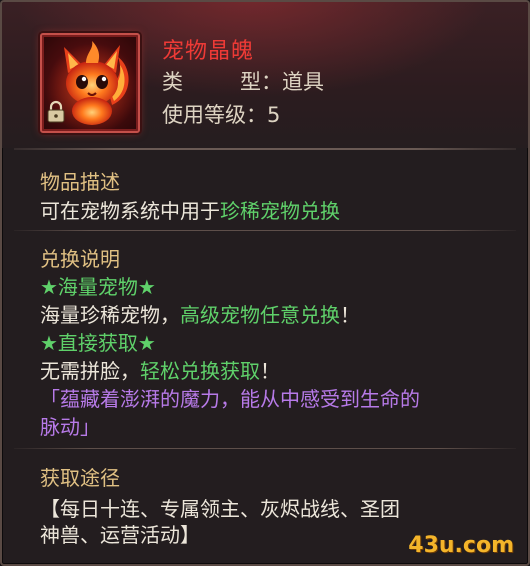 This screenshot has width=530, height=566. What do you see at coordinates (204, 115) in the screenshot?
I see `level-label: 使用等级` at bounding box center [204, 115].